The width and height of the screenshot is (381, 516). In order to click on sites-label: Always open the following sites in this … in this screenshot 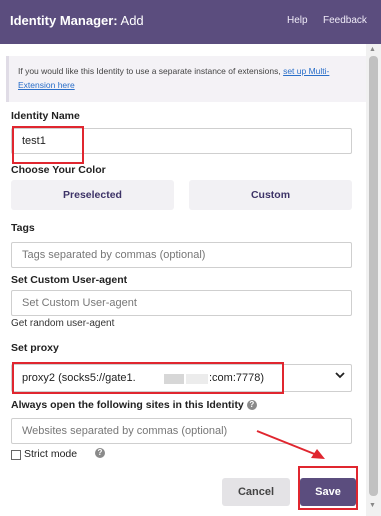, I will do `click(134, 405)`.